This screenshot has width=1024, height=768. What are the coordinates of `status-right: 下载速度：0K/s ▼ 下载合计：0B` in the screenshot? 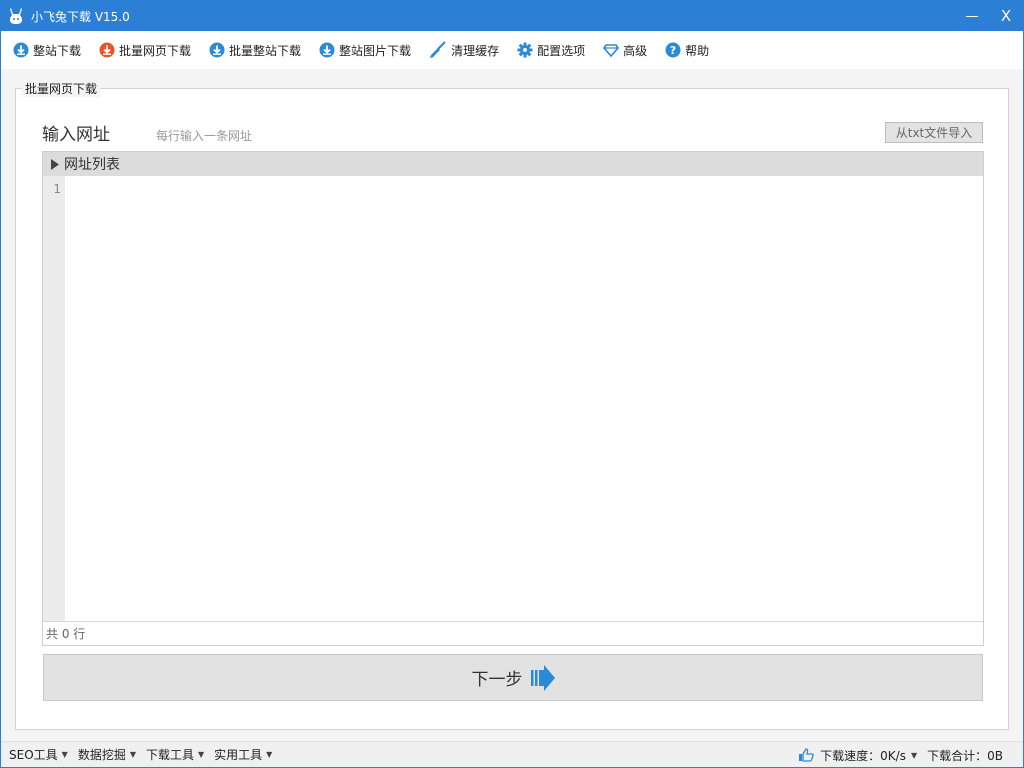 It's located at (900, 755).